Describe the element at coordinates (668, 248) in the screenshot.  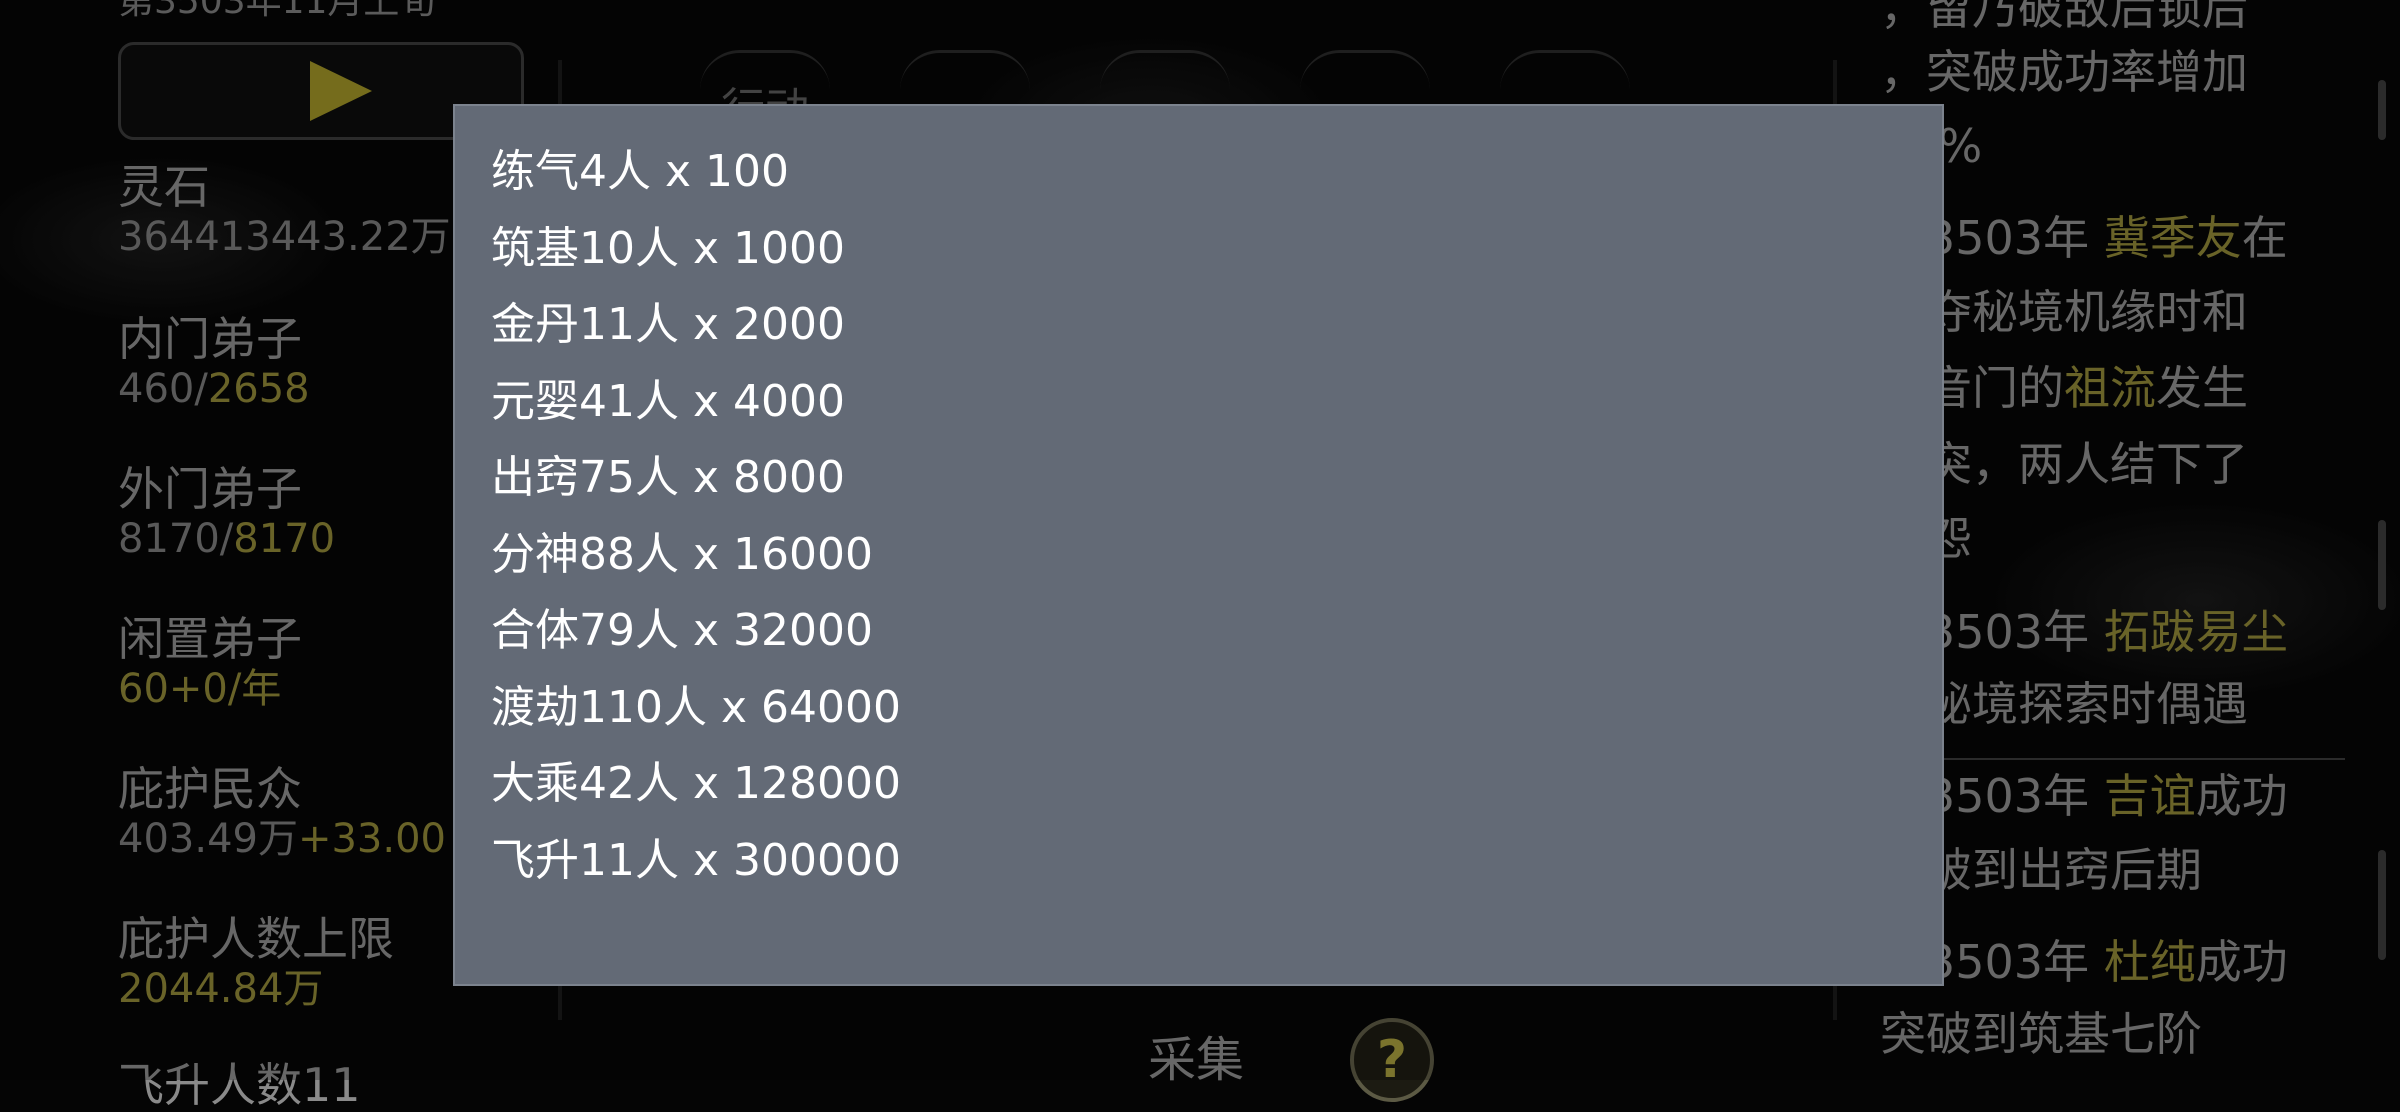
I see `list-item: 筑基10人 x 1000` at that location.